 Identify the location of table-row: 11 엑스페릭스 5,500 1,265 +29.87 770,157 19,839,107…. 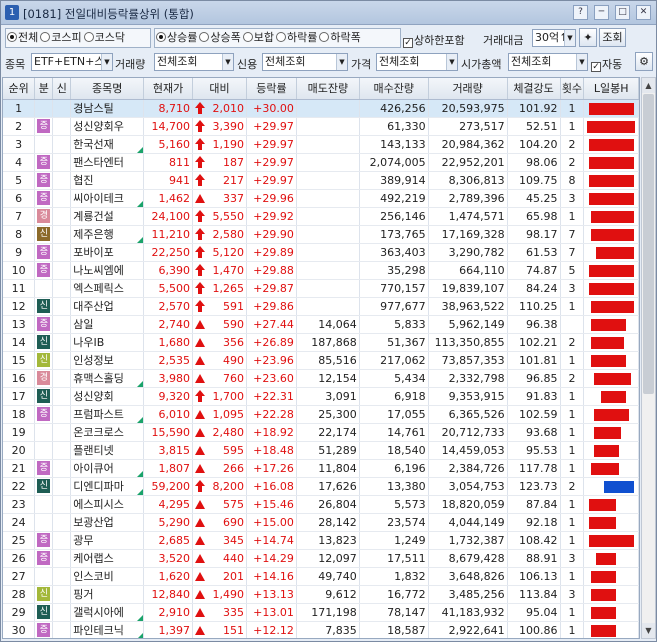
(321, 288).